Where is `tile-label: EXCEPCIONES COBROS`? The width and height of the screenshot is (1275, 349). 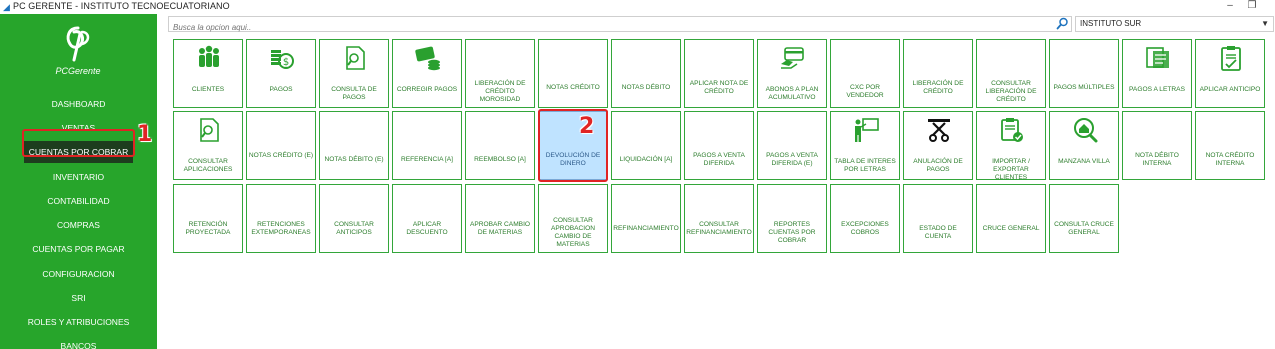
tile-label: EXCEPCIONES COBROS is located at coordinates (865, 228).